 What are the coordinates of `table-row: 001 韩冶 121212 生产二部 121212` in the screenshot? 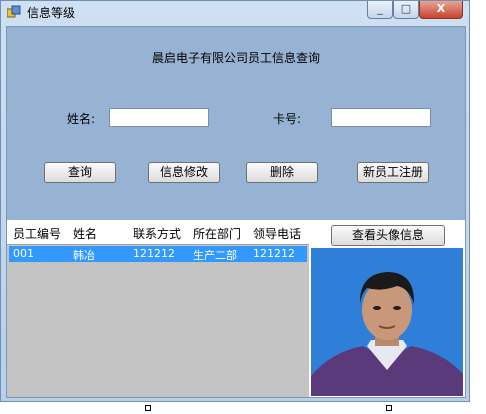 It's located at (158, 254).